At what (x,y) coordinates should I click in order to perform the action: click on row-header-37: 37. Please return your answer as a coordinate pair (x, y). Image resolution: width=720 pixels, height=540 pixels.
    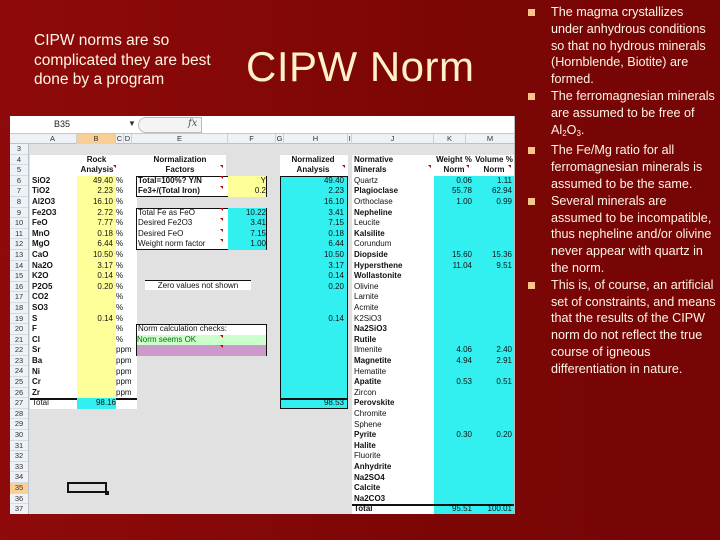
    Looking at the image, I should click on (19, 509).